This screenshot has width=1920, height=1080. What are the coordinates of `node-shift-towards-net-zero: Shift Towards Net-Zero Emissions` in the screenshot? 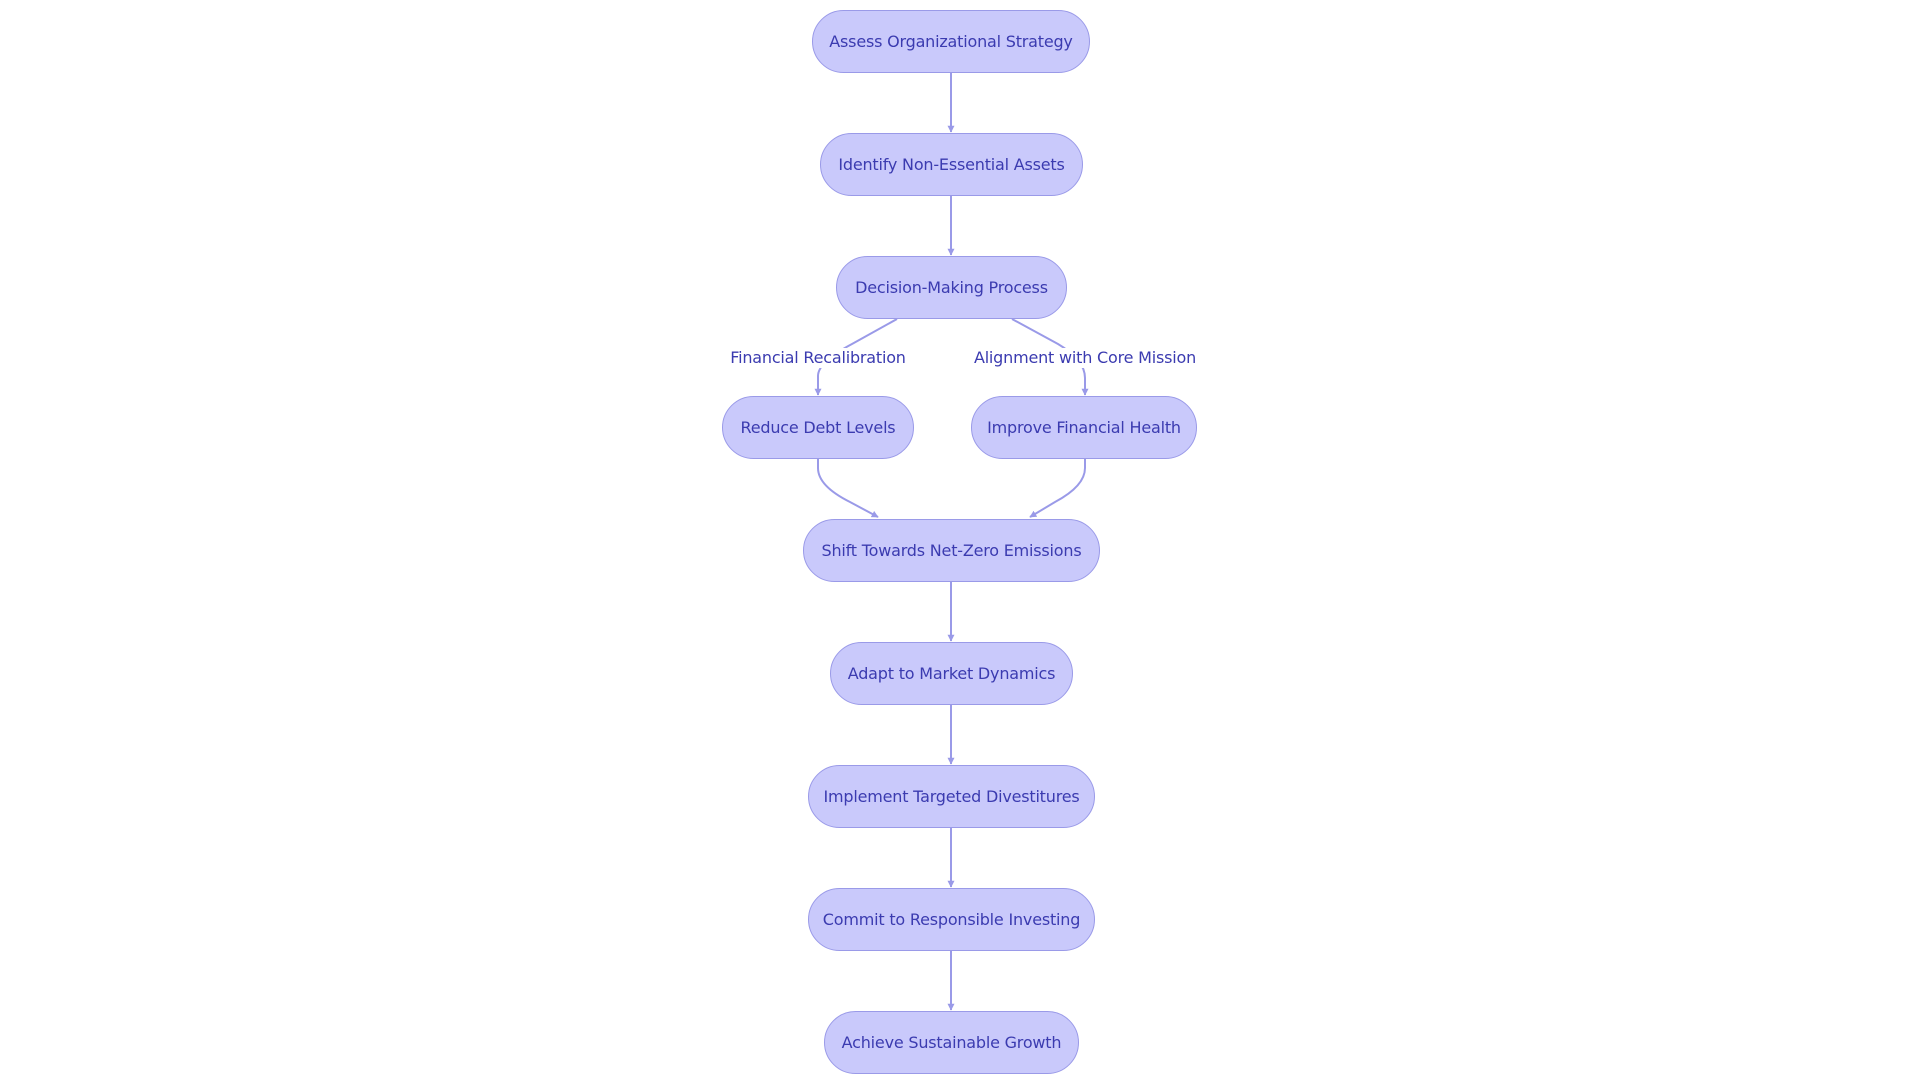 It's located at (951, 550).